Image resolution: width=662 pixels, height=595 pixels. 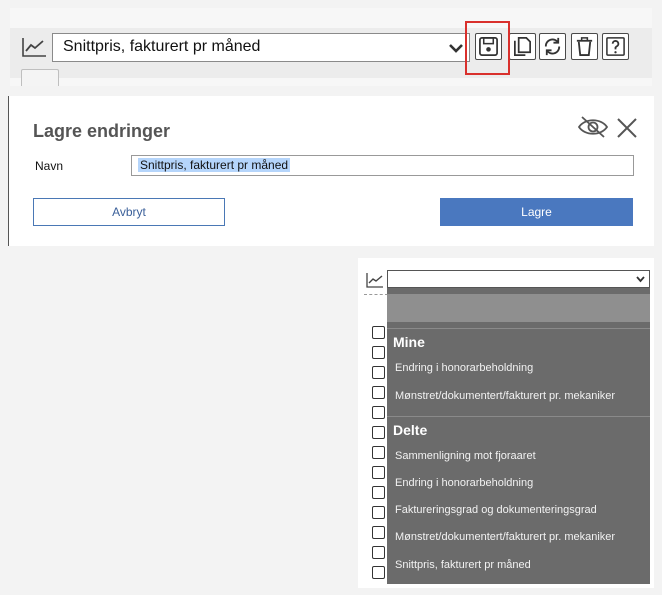 I want to click on delete-button, so click(x=584, y=46).